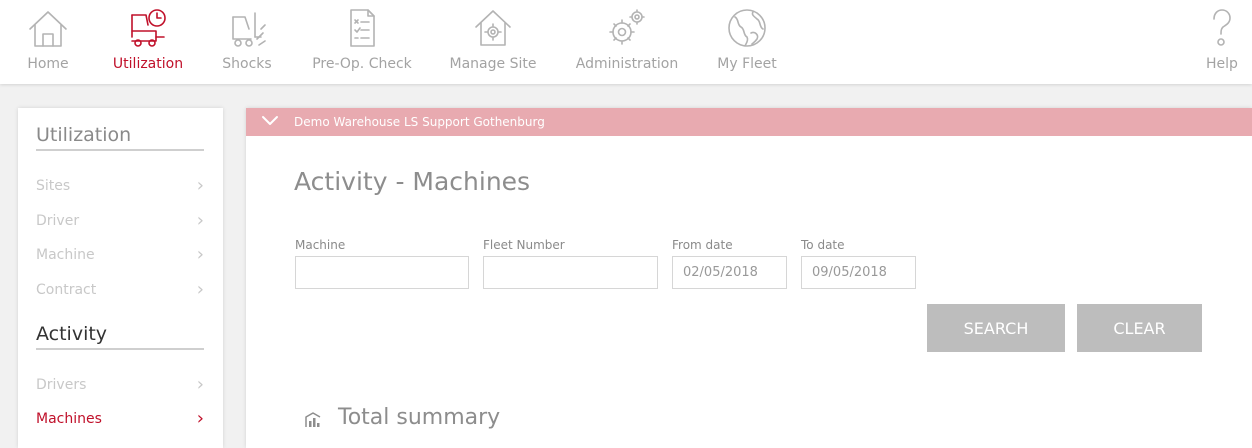  I want to click on gears-icon, so click(627, 27).